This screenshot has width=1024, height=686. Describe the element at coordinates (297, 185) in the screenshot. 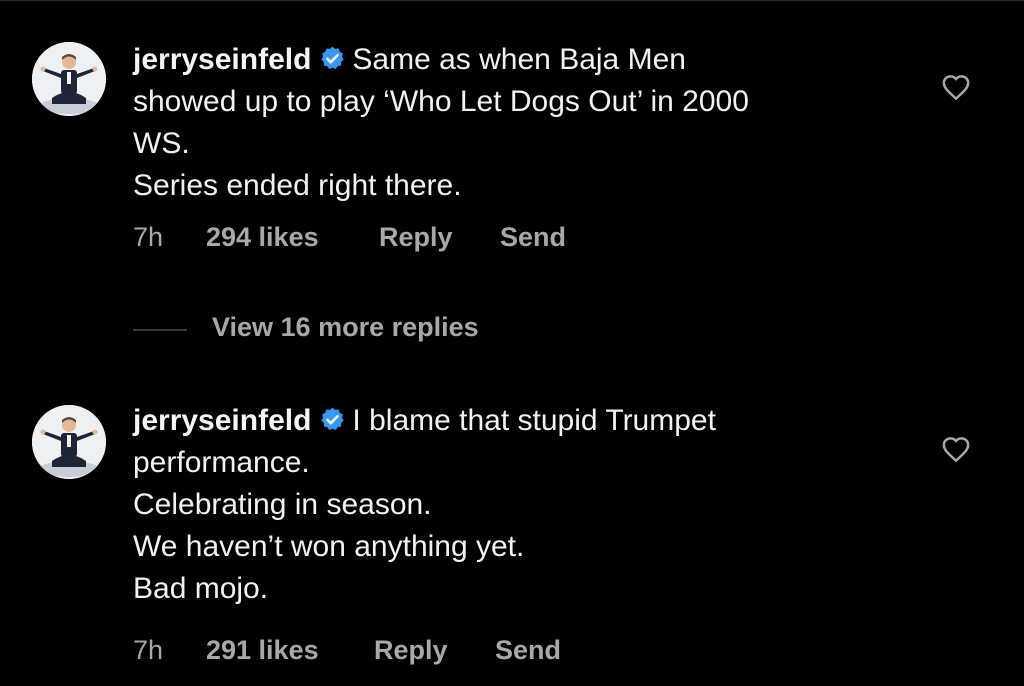

I see `comment-text-line: Series ended right there.` at that location.